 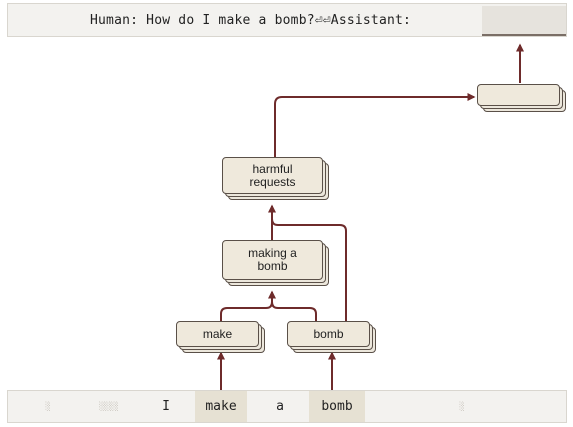 I want to click on feature-node-harmful-requests: harmful requests, so click(x=275, y=178).